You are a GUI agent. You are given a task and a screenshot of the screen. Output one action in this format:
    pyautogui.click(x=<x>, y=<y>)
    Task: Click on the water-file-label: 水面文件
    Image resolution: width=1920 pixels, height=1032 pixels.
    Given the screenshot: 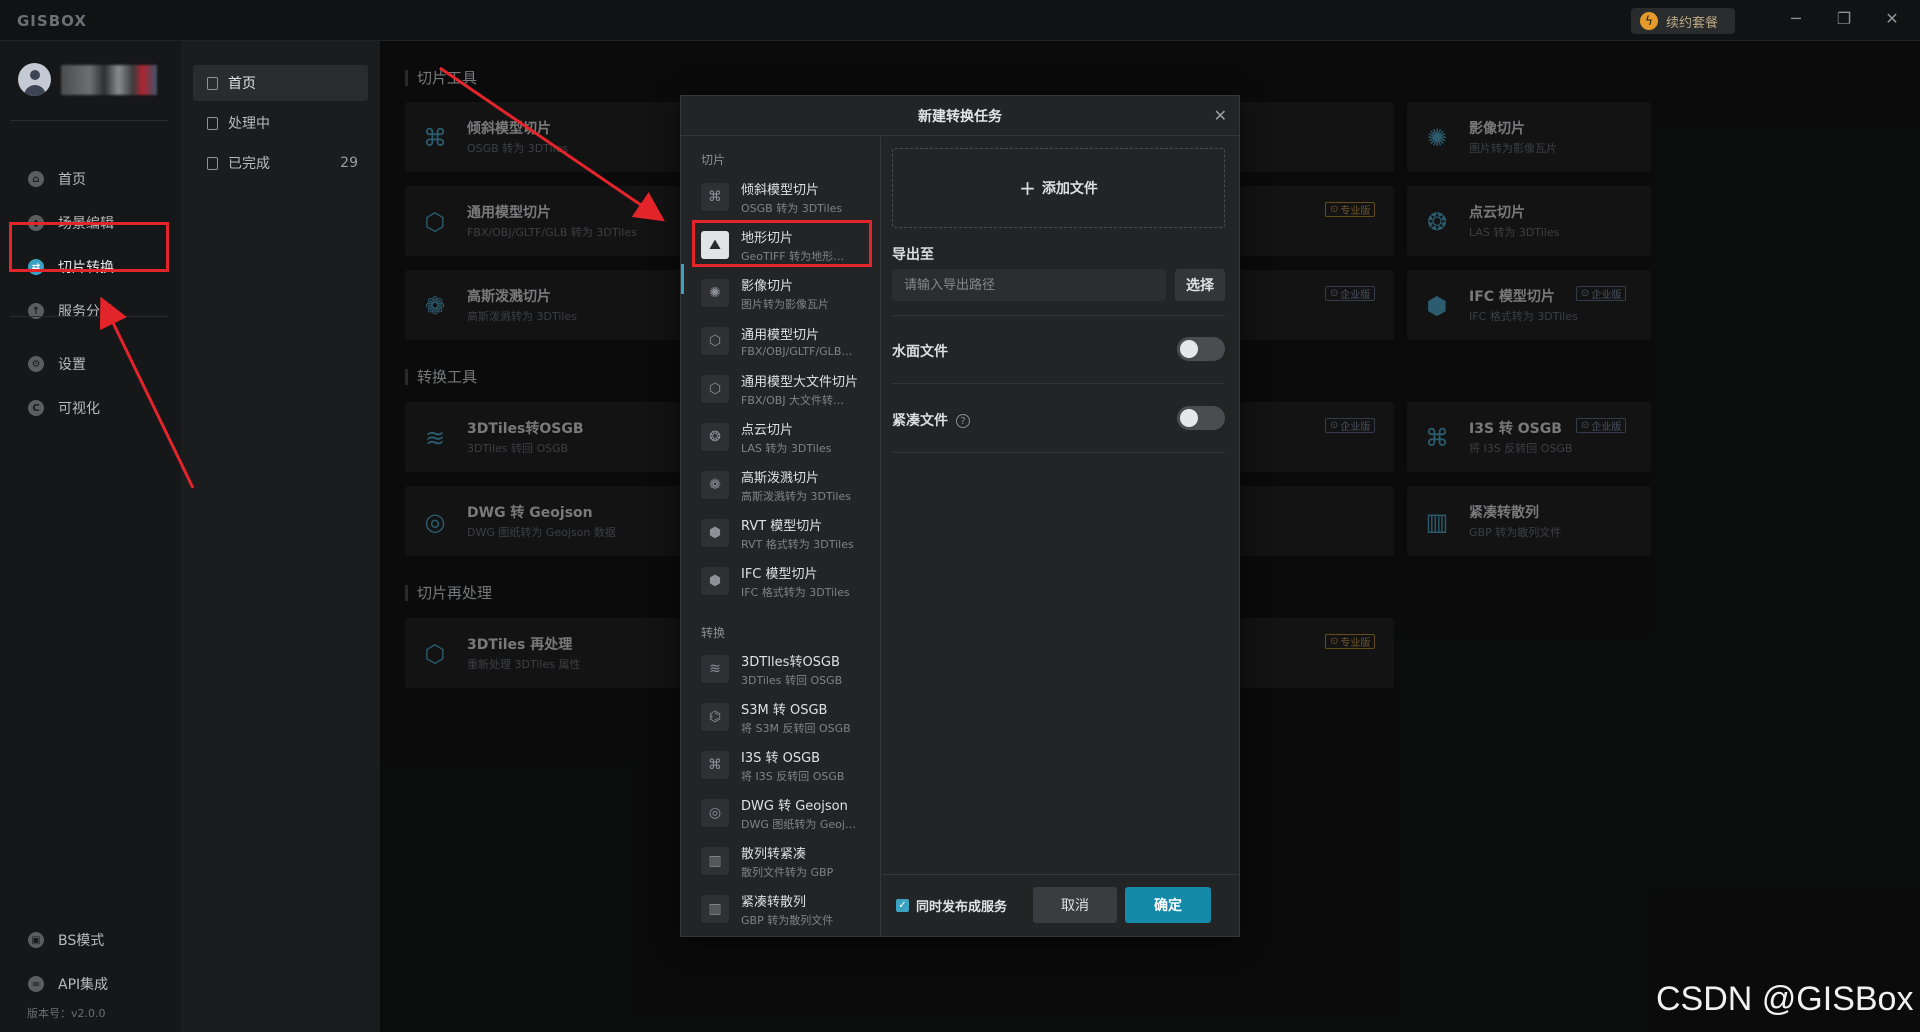 What is the action you would take?
    pyautogui.click(x=920, y=352)
    